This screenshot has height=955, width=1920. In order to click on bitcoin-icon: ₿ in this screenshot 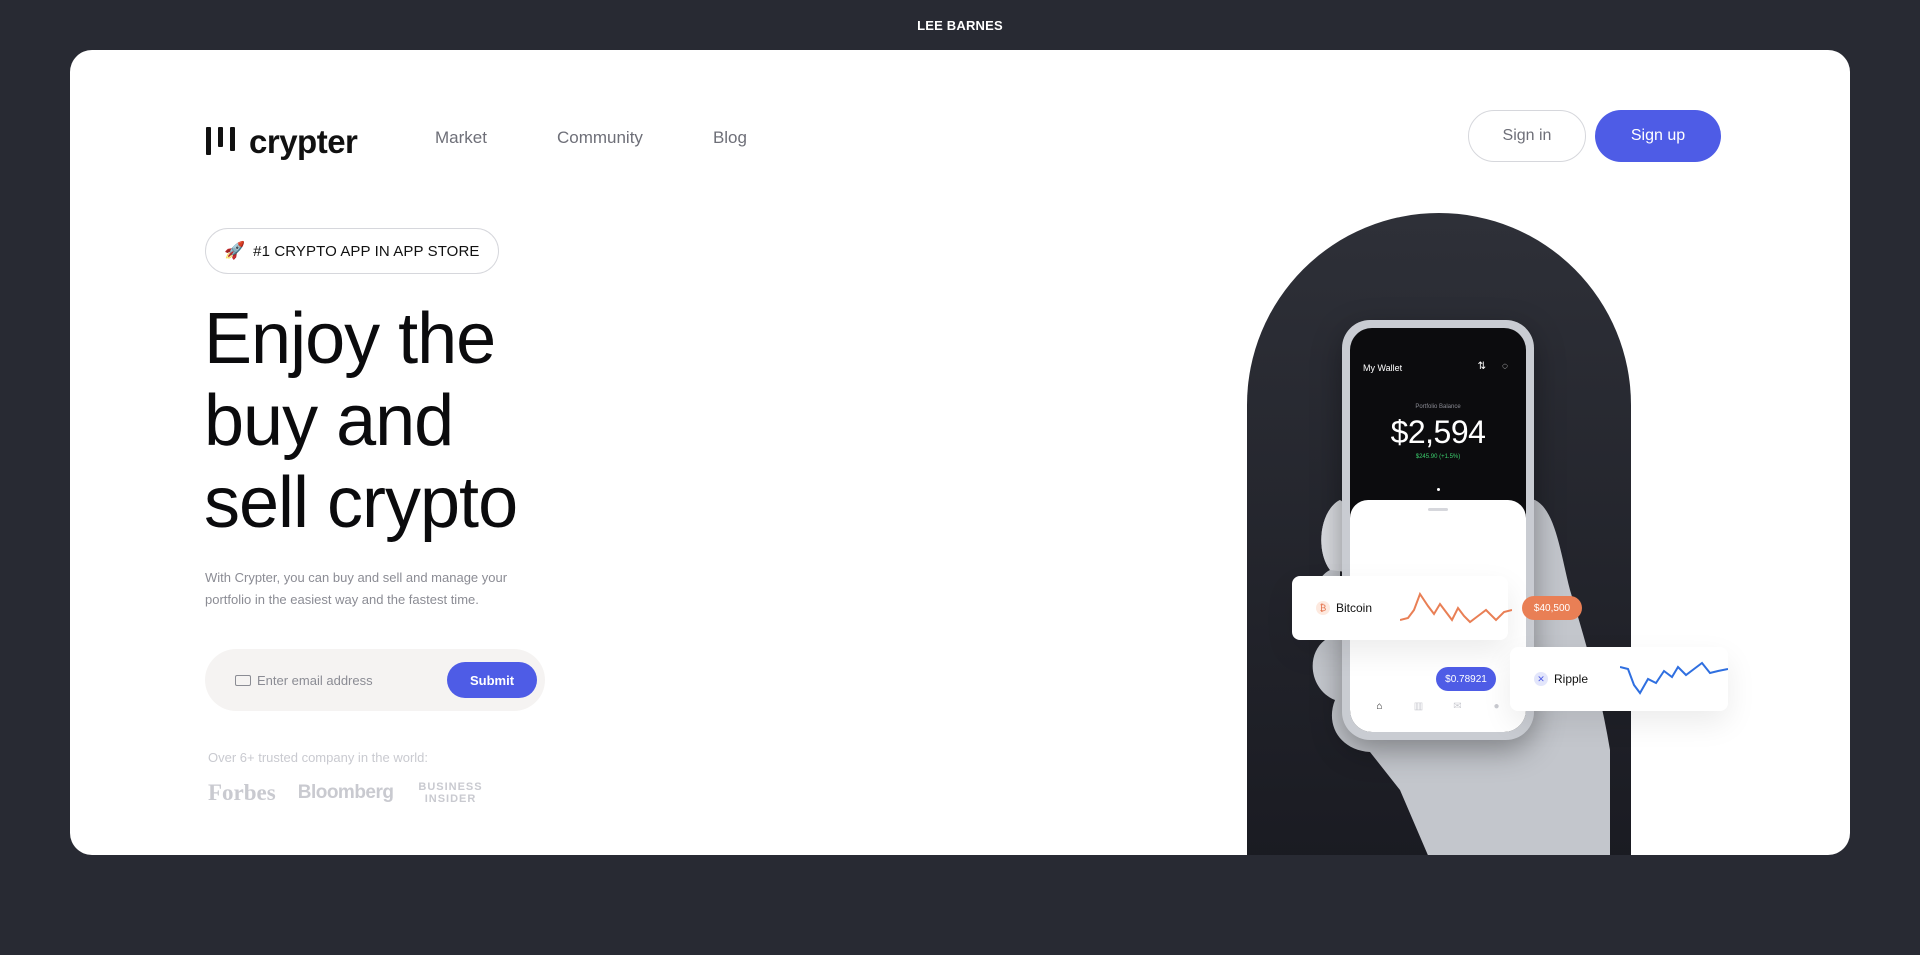, I will do `click(1323, 608)`.